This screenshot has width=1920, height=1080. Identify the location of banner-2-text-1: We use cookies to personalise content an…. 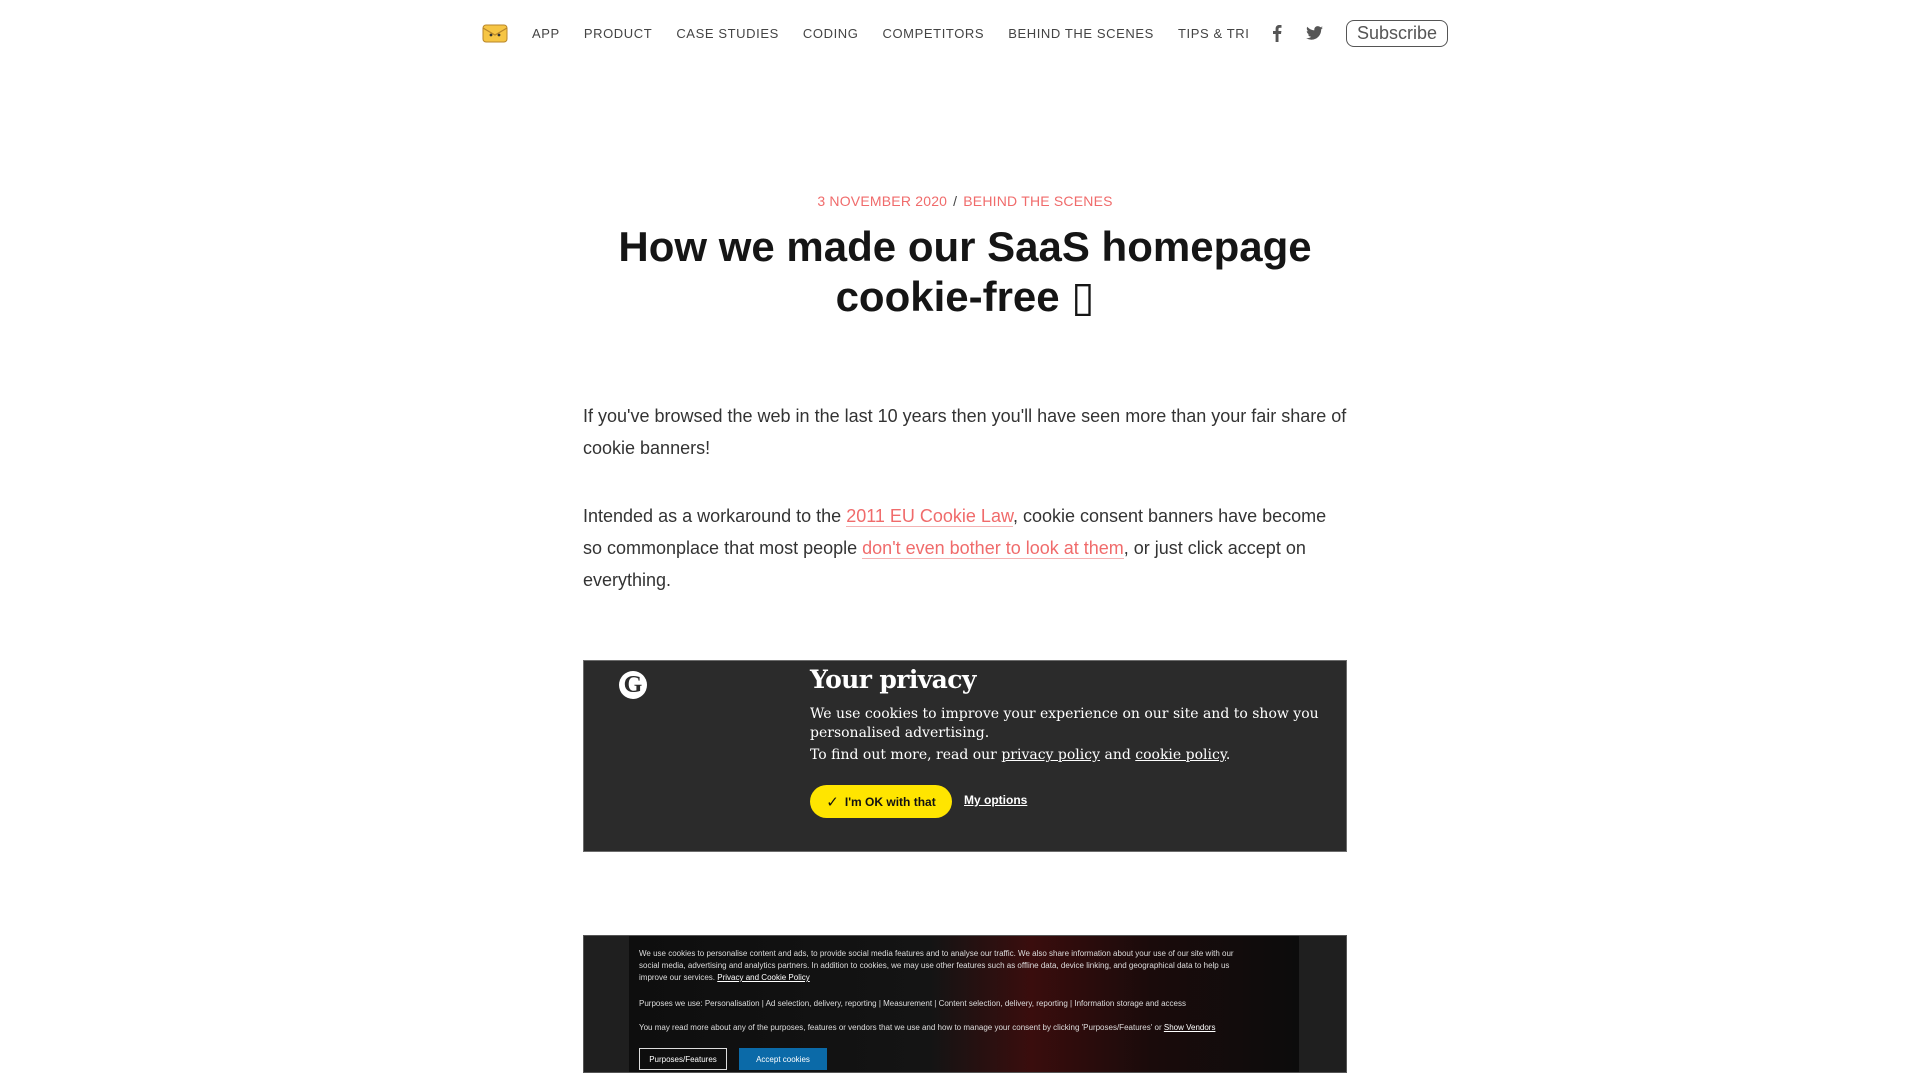
(944, 966).